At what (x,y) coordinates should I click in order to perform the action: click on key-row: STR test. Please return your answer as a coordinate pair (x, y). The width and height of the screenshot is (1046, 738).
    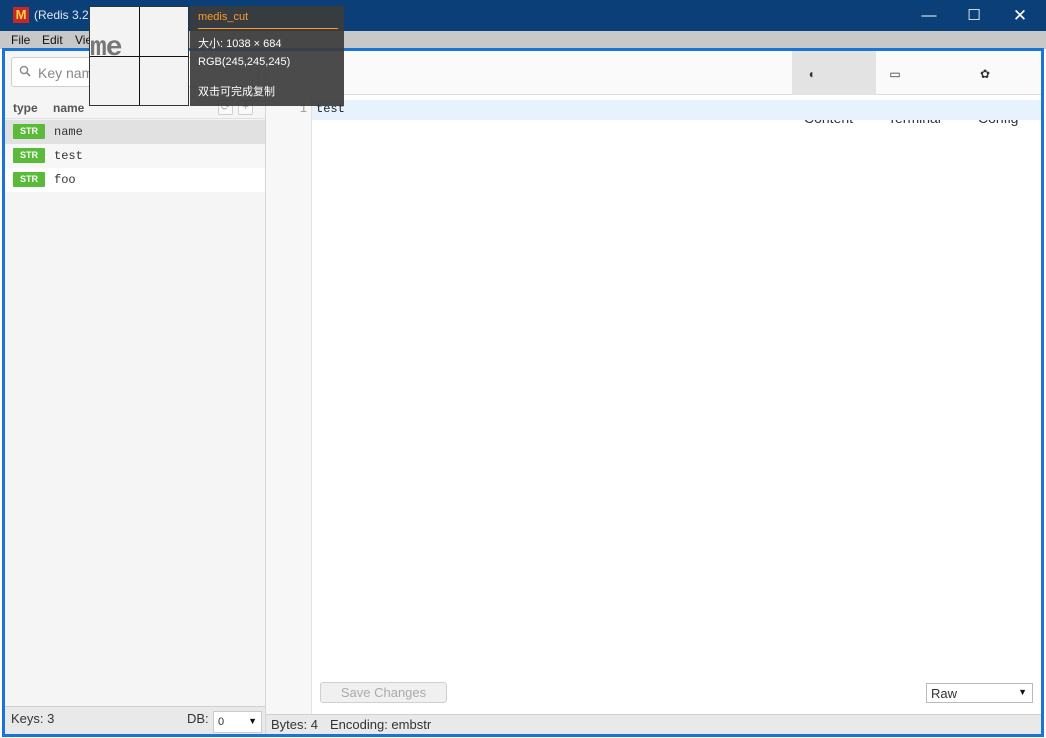
    Looking at the image, I should click on (135, 156).